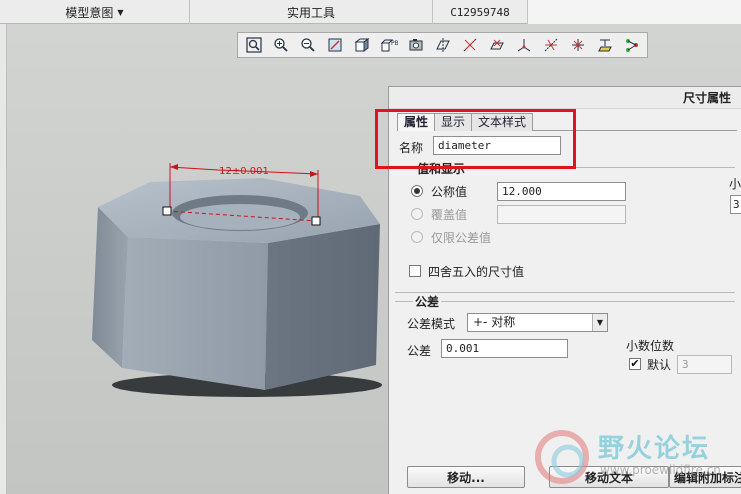 The image size is (741, 494). I want to click on csys-icon, so click(523, 45).